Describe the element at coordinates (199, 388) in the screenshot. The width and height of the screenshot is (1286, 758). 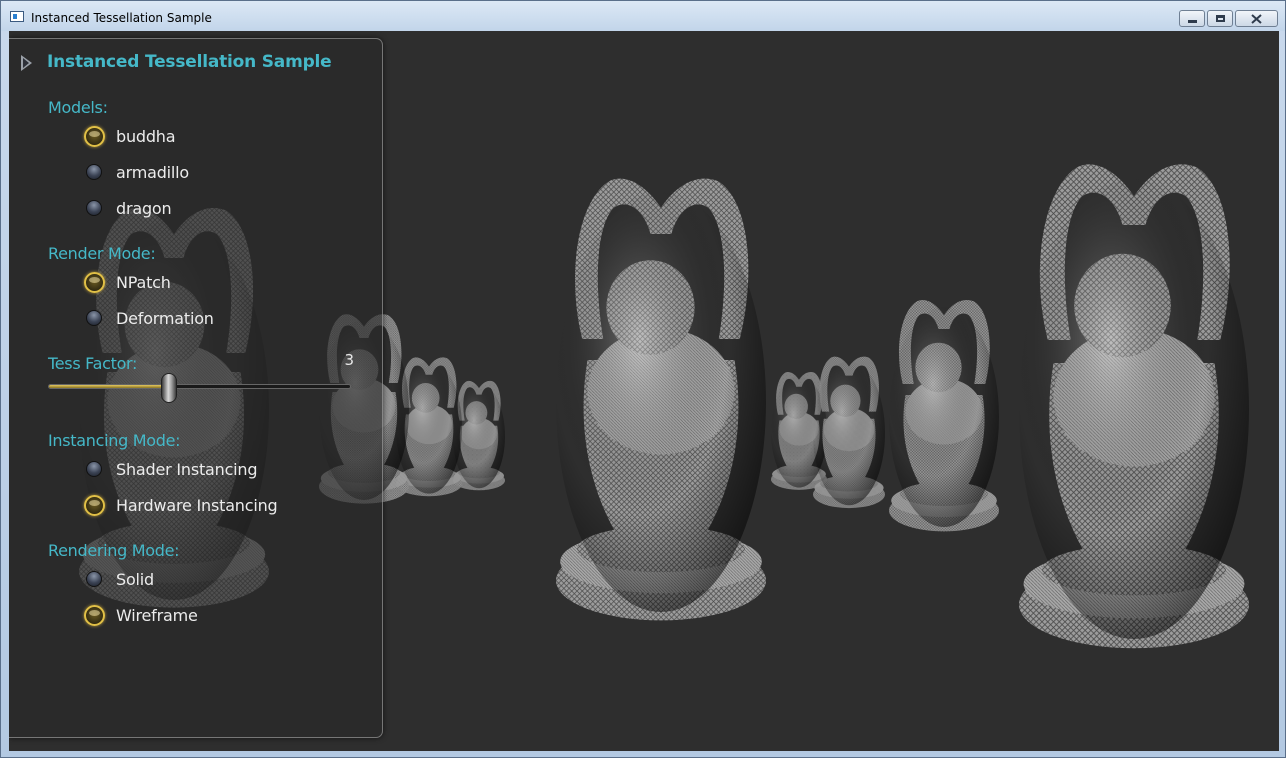
I see `tess-factor-slider` at that location.